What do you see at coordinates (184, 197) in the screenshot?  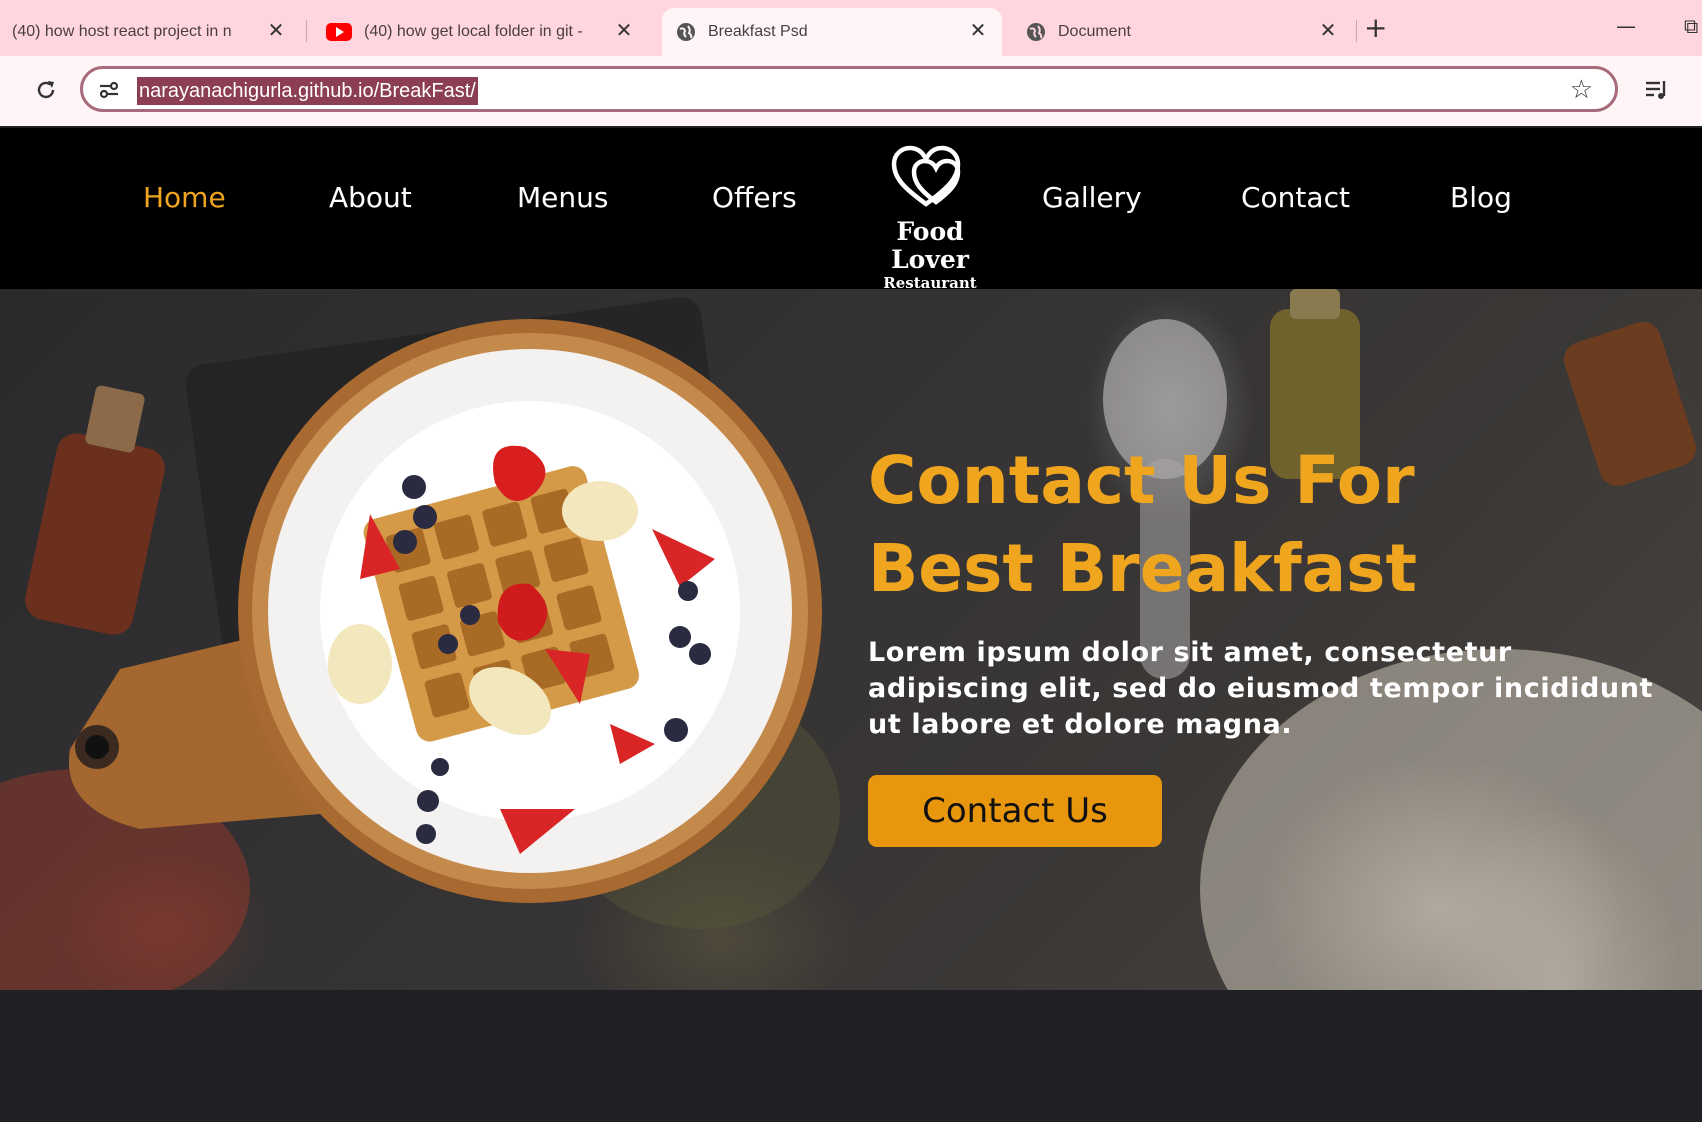 I see `nav-link-home: Home` at bounding box center [184, 197].